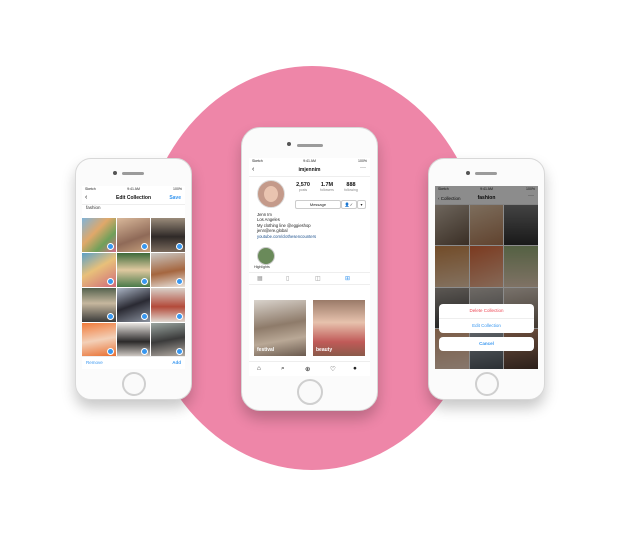 The height and width of the screenshot is (542, 620). I want to click on save-button: Save, so click(175, 198).